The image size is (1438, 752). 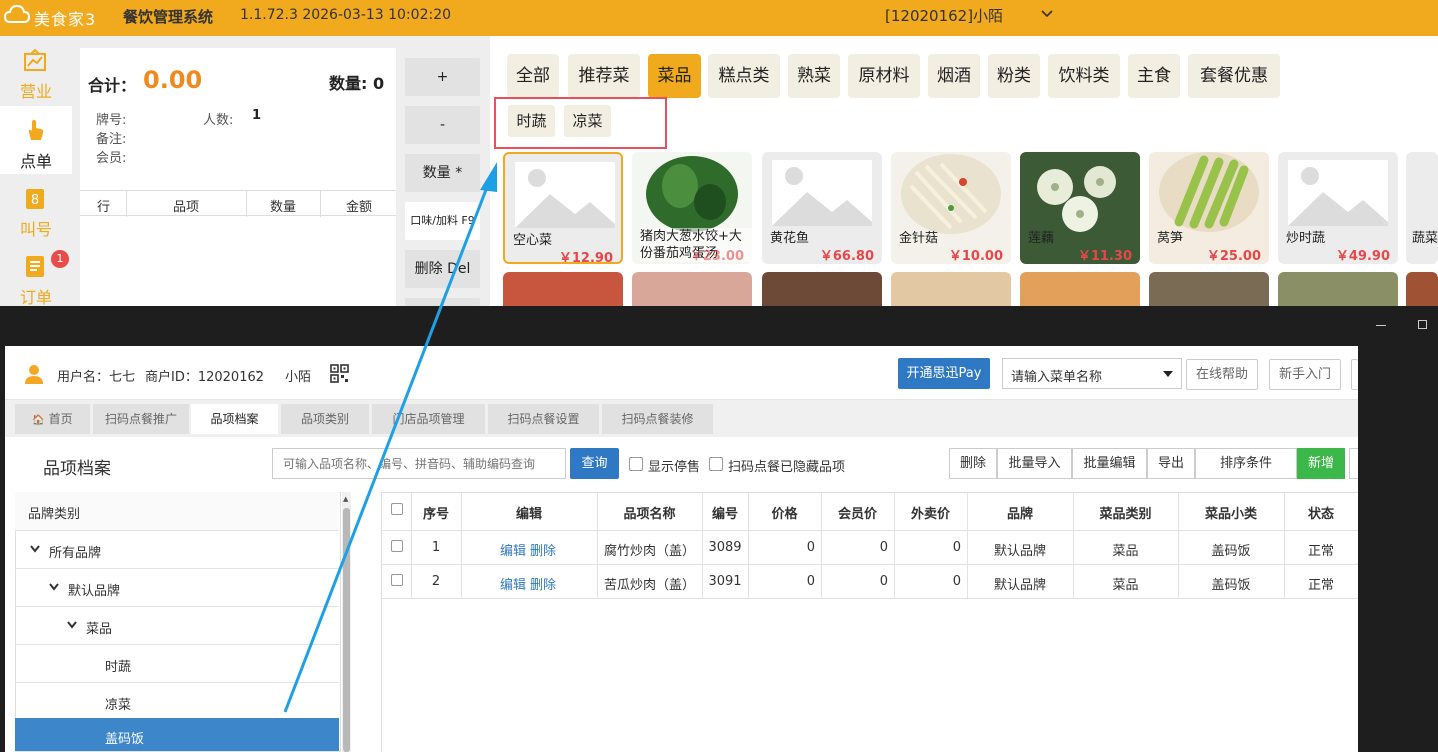 What do you see at coordinates (543, 419) in the screenshot?
I see `tab-scan-settings: 扫码点餐设置` at bounding box center [543, 419].